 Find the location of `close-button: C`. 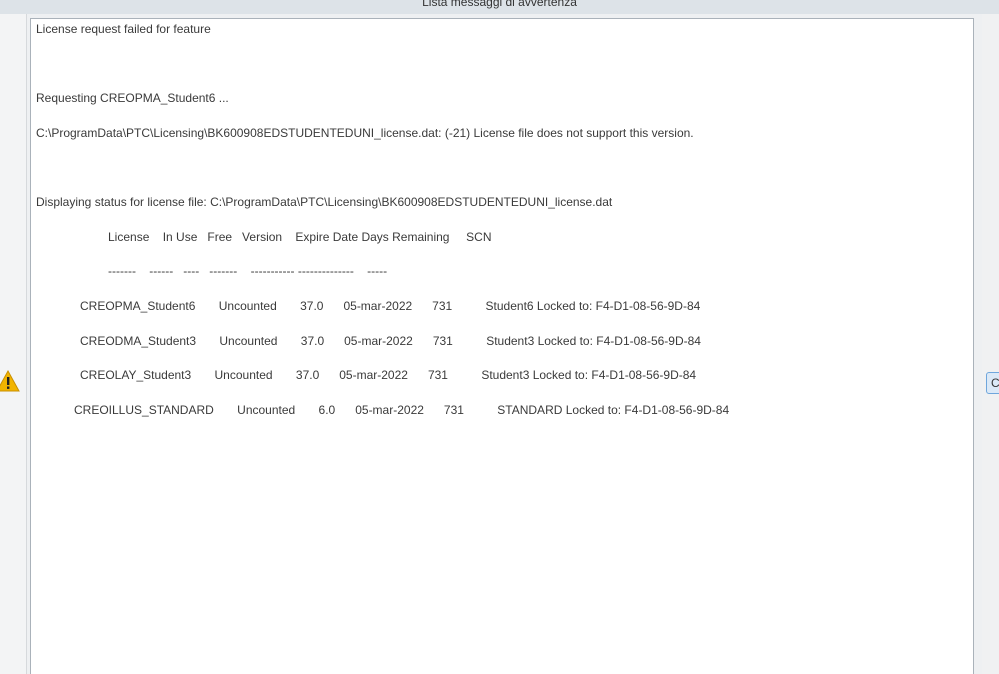

close-button: C is located at coordinates (992, 383).